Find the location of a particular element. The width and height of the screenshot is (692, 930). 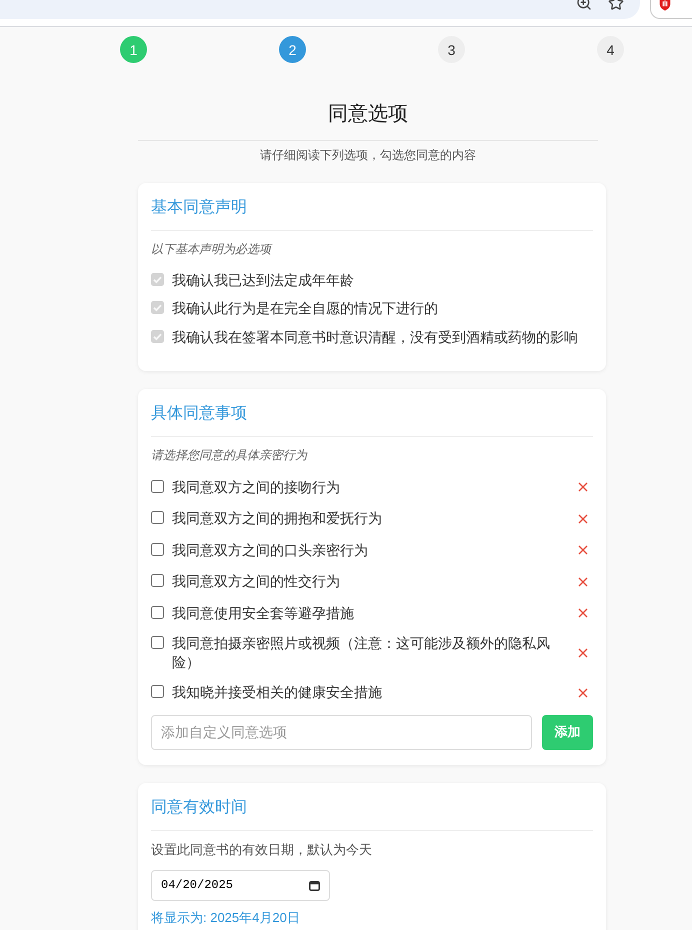

calendar-icon is located at coordinates (314, 885).